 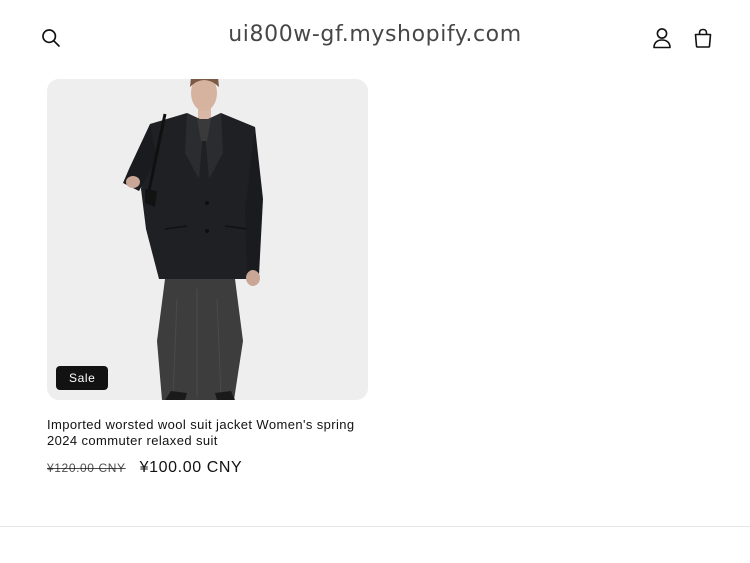 I want to click on cart-icon, so click(x=703, y=38).